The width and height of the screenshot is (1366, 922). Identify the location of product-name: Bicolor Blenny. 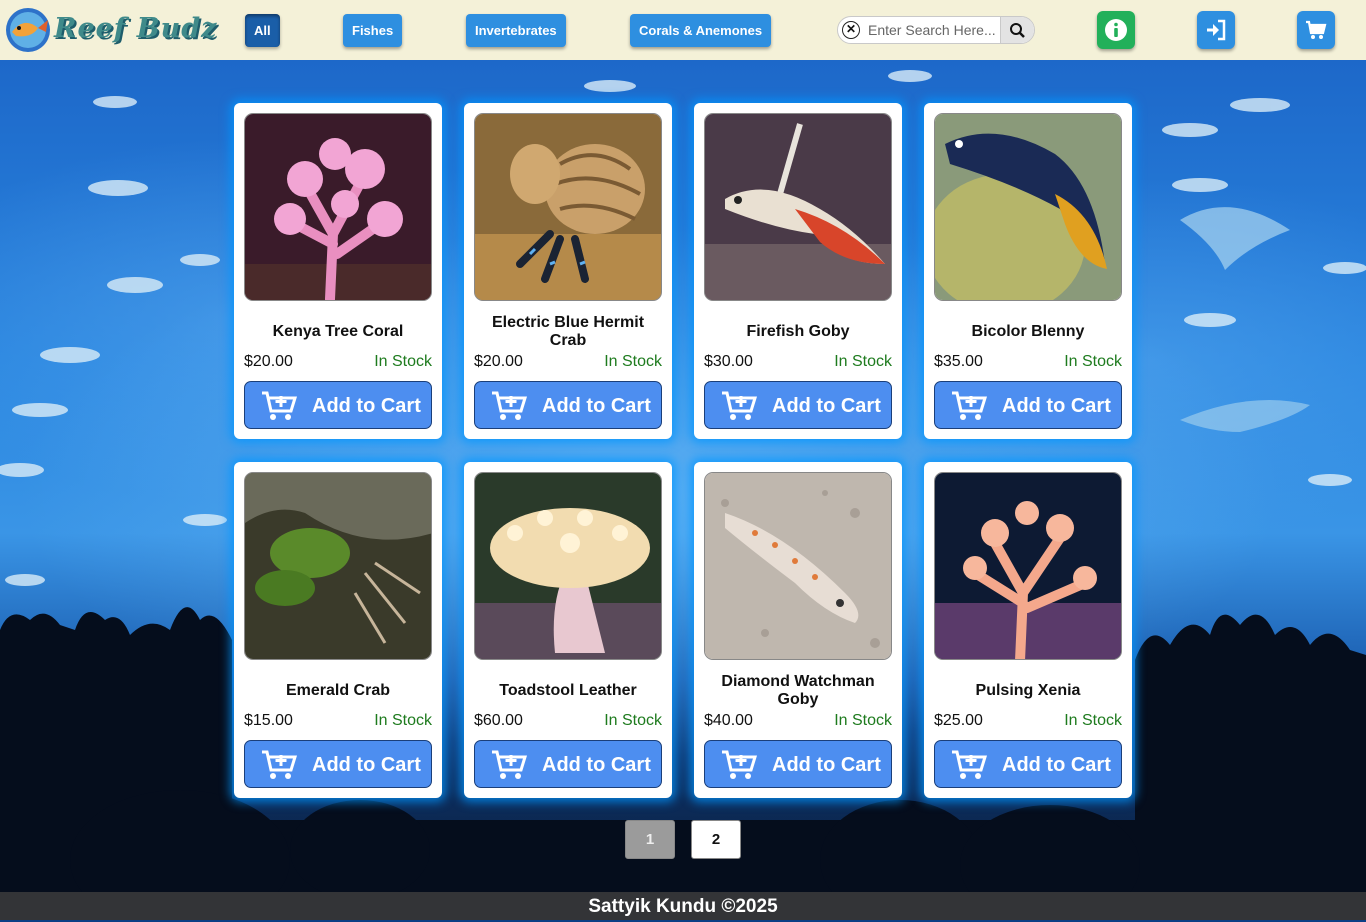
(1028, 331).